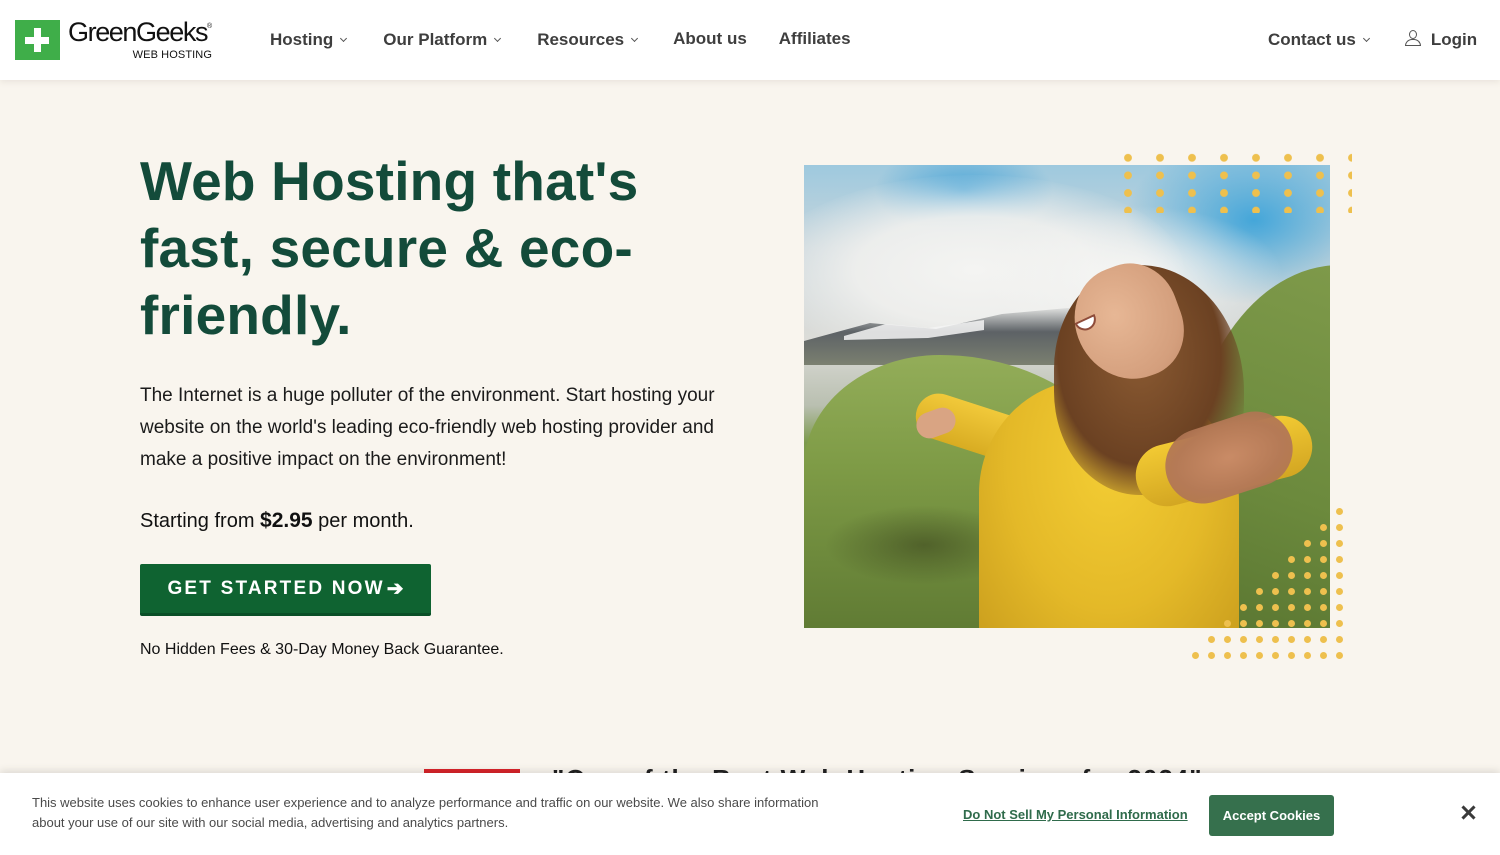  I want to click on nav-item-hosting: Hosting, so click(309, 40).